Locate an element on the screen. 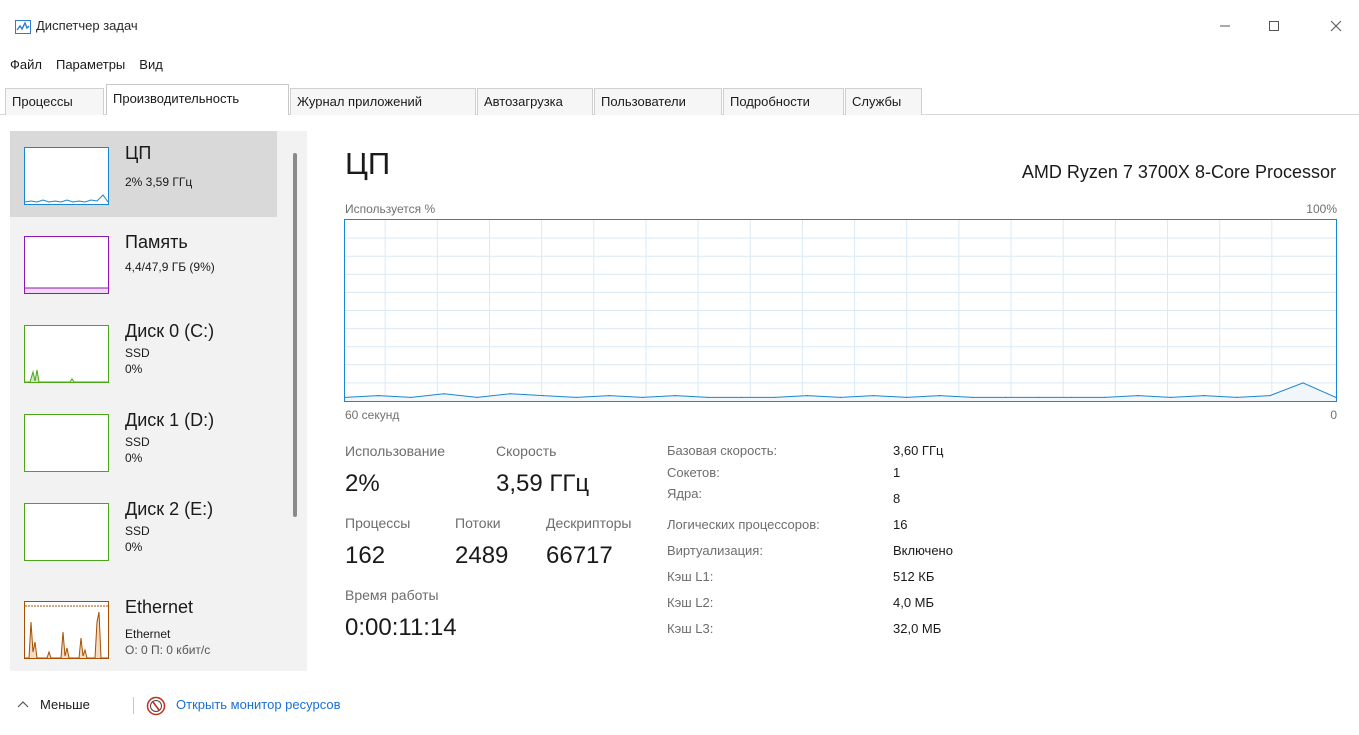 Image resolution: width=1359 pixels, height=735 pixels. page-title: ЦП is located at coordinates (368, 163).